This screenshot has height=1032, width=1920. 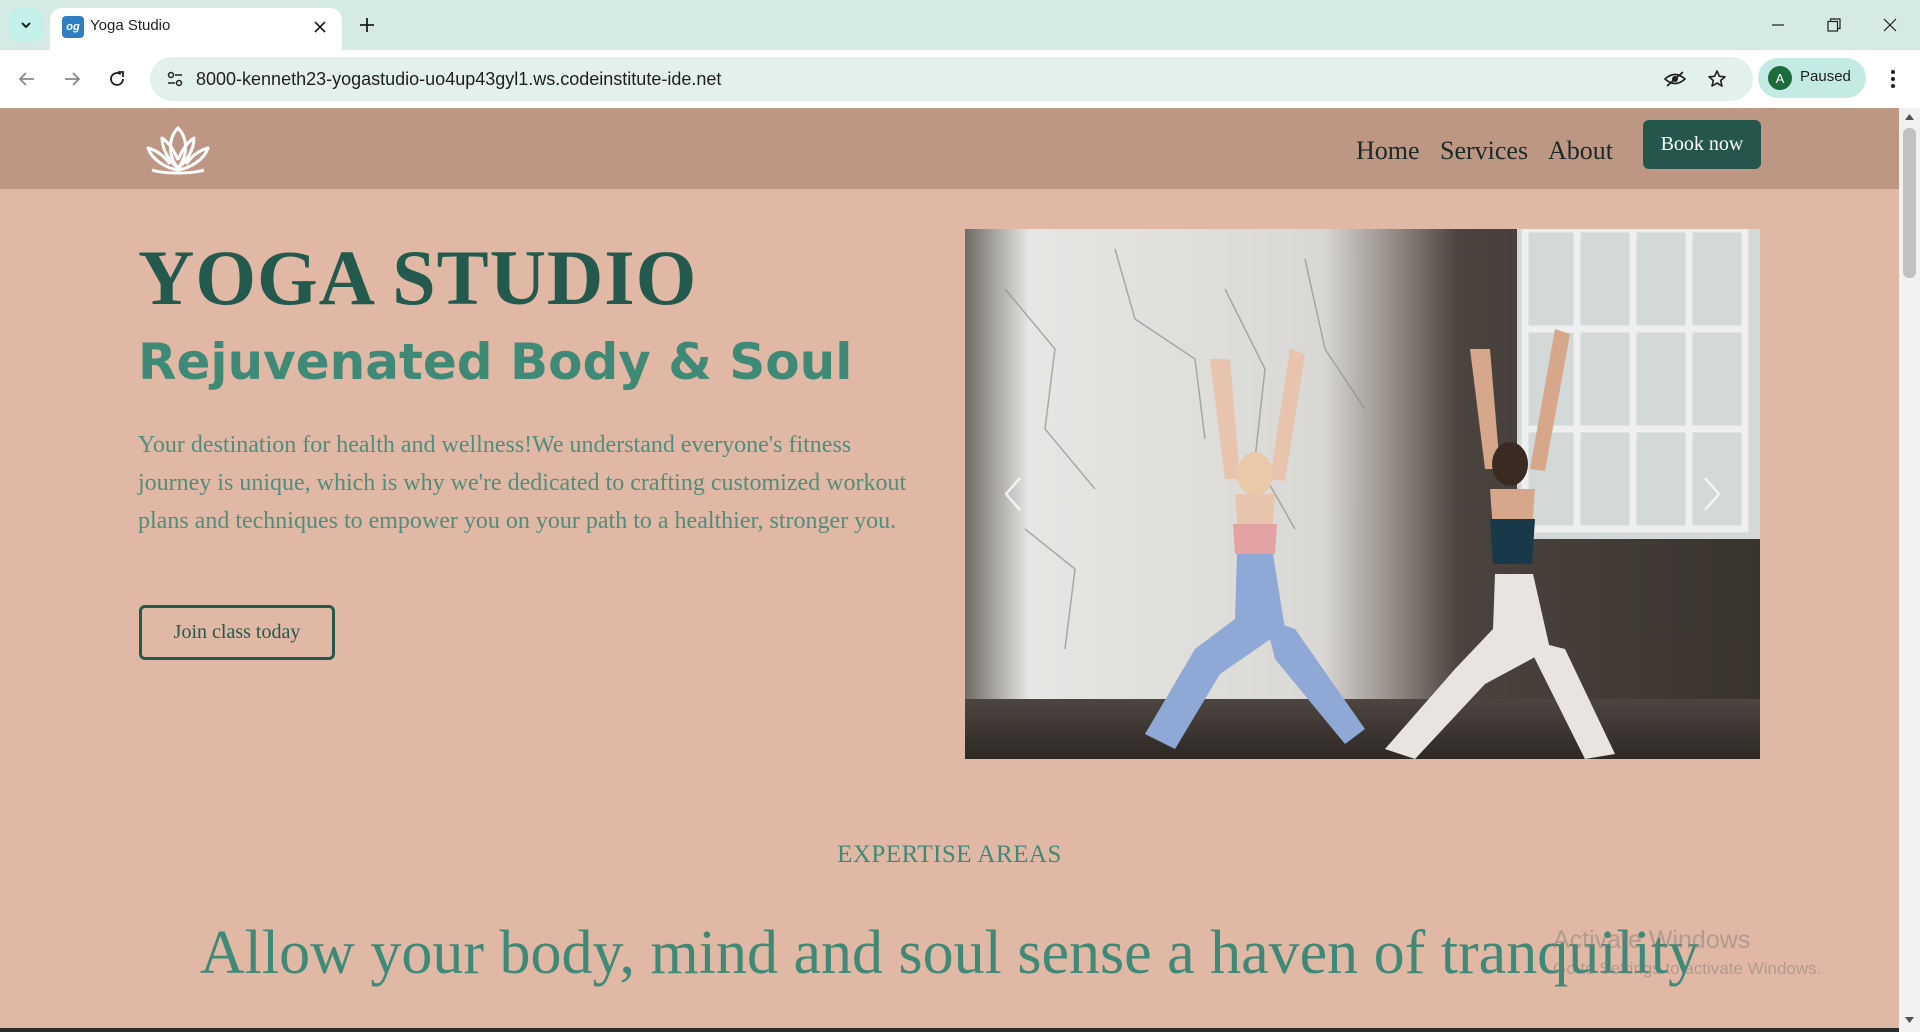 What do you see at coordinates (960, 25) in the screenshot?
I see `browser-titlebar: og Yoga Studio` at bounding box center [960, 25].